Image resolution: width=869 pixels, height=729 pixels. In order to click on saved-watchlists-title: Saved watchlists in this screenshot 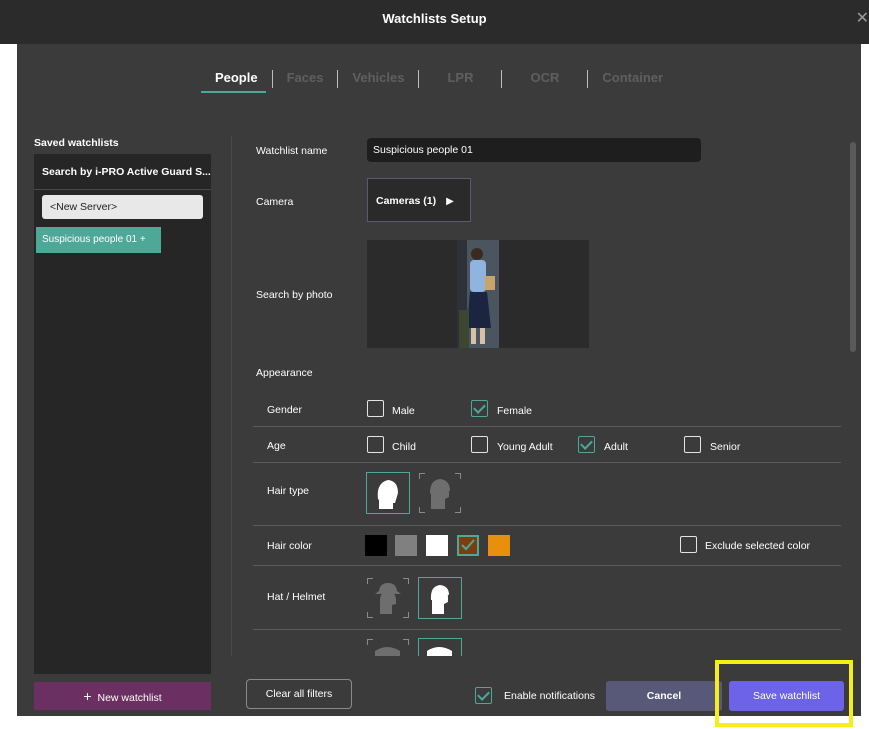, I will do `click(76, 143)`.